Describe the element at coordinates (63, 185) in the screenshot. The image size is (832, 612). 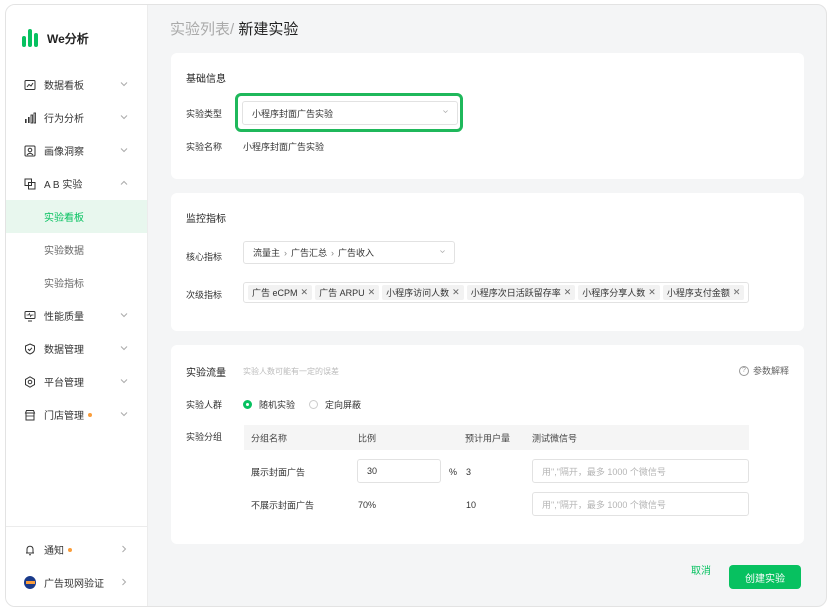
I see `sidebar-item-label: A B 实验` at that location.